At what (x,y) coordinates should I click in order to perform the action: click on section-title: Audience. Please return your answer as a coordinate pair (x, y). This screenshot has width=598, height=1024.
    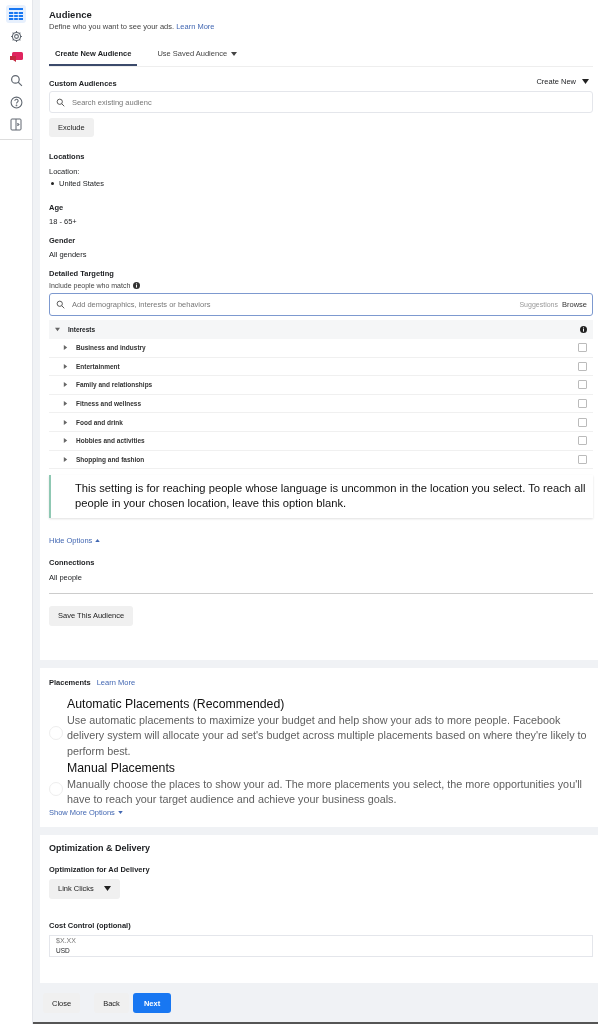
    Looking at the image, I should click on (70, 14).